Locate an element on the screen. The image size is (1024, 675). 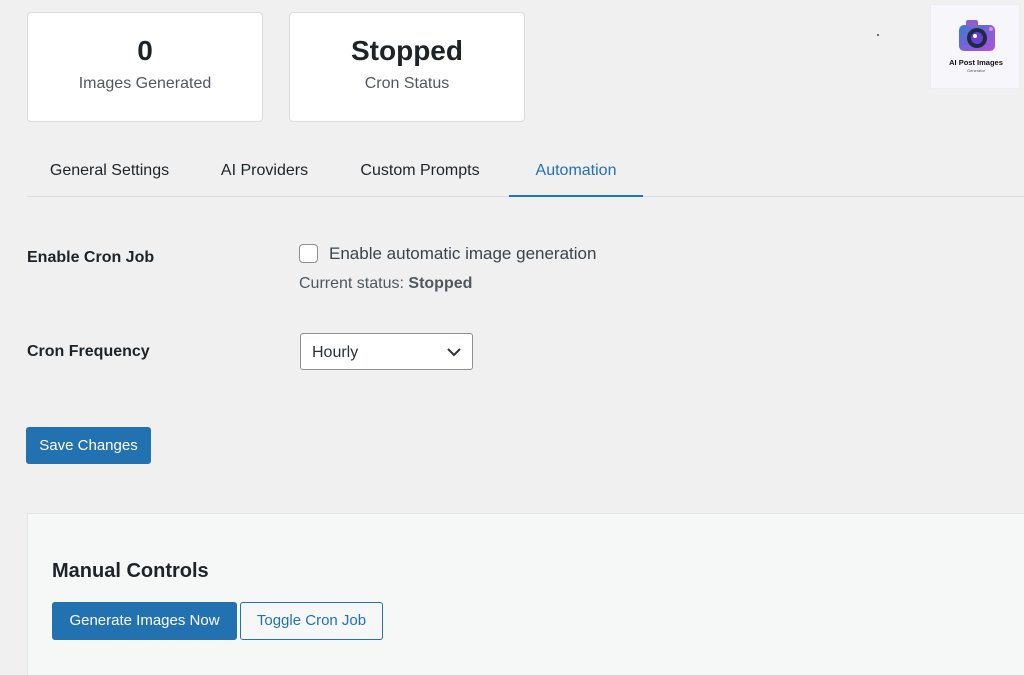
images-generated-card: 0 Images Generated is located at coordinates (145, 67).